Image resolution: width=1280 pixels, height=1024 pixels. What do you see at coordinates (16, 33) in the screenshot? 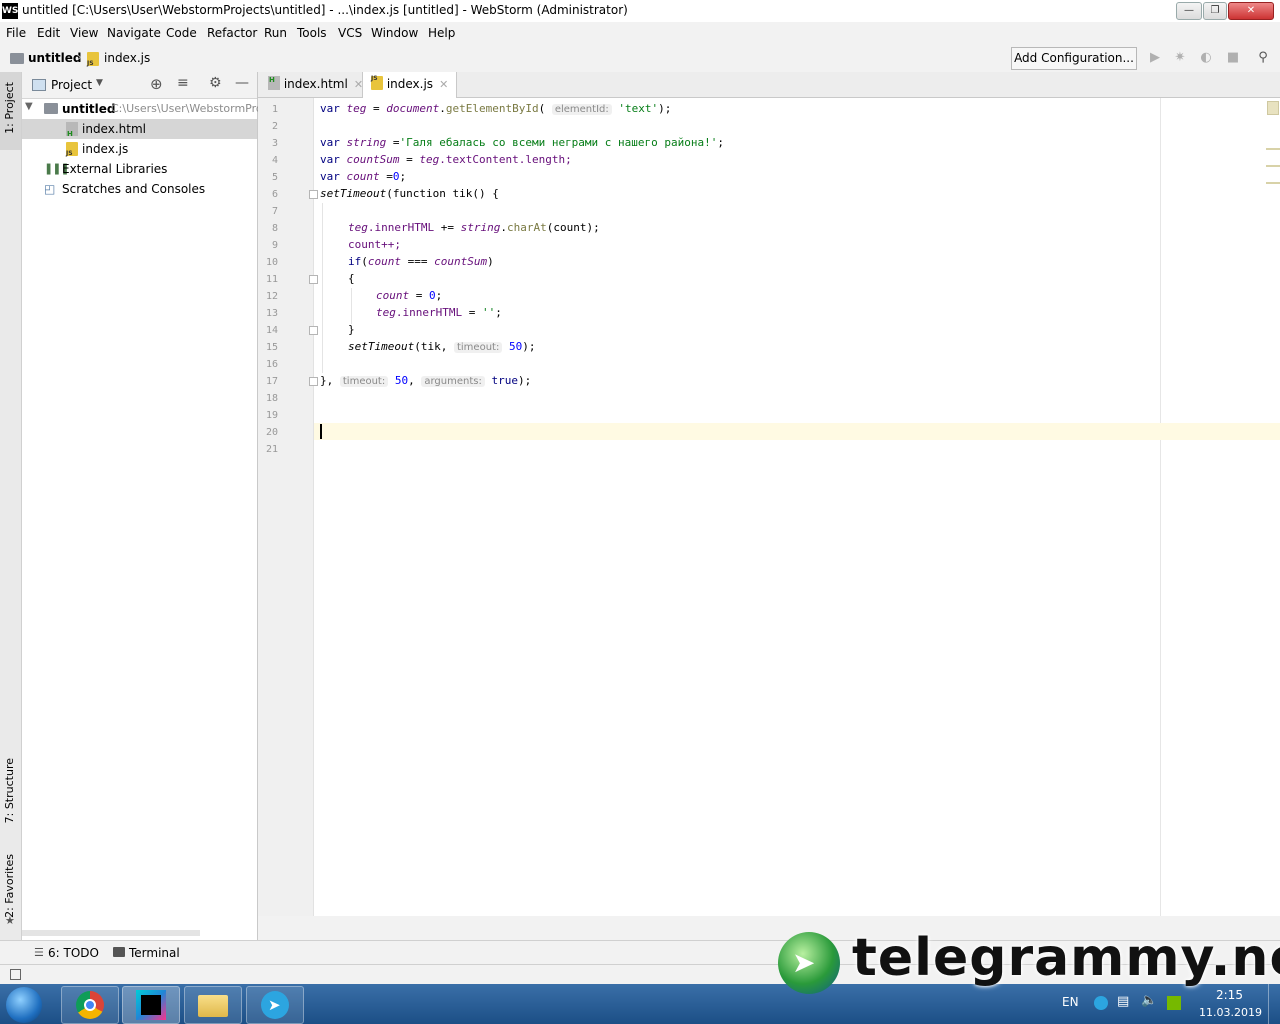
I see `menu-file: File` at bounding box center [16, 33].